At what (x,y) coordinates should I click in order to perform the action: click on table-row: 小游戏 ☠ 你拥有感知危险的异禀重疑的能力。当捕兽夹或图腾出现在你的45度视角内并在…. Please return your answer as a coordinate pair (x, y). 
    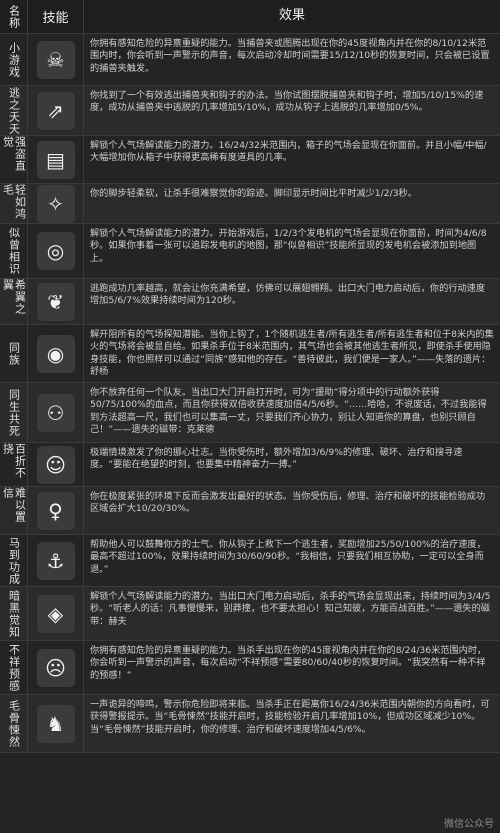
    Looking at the image, I should click on (250, 60).